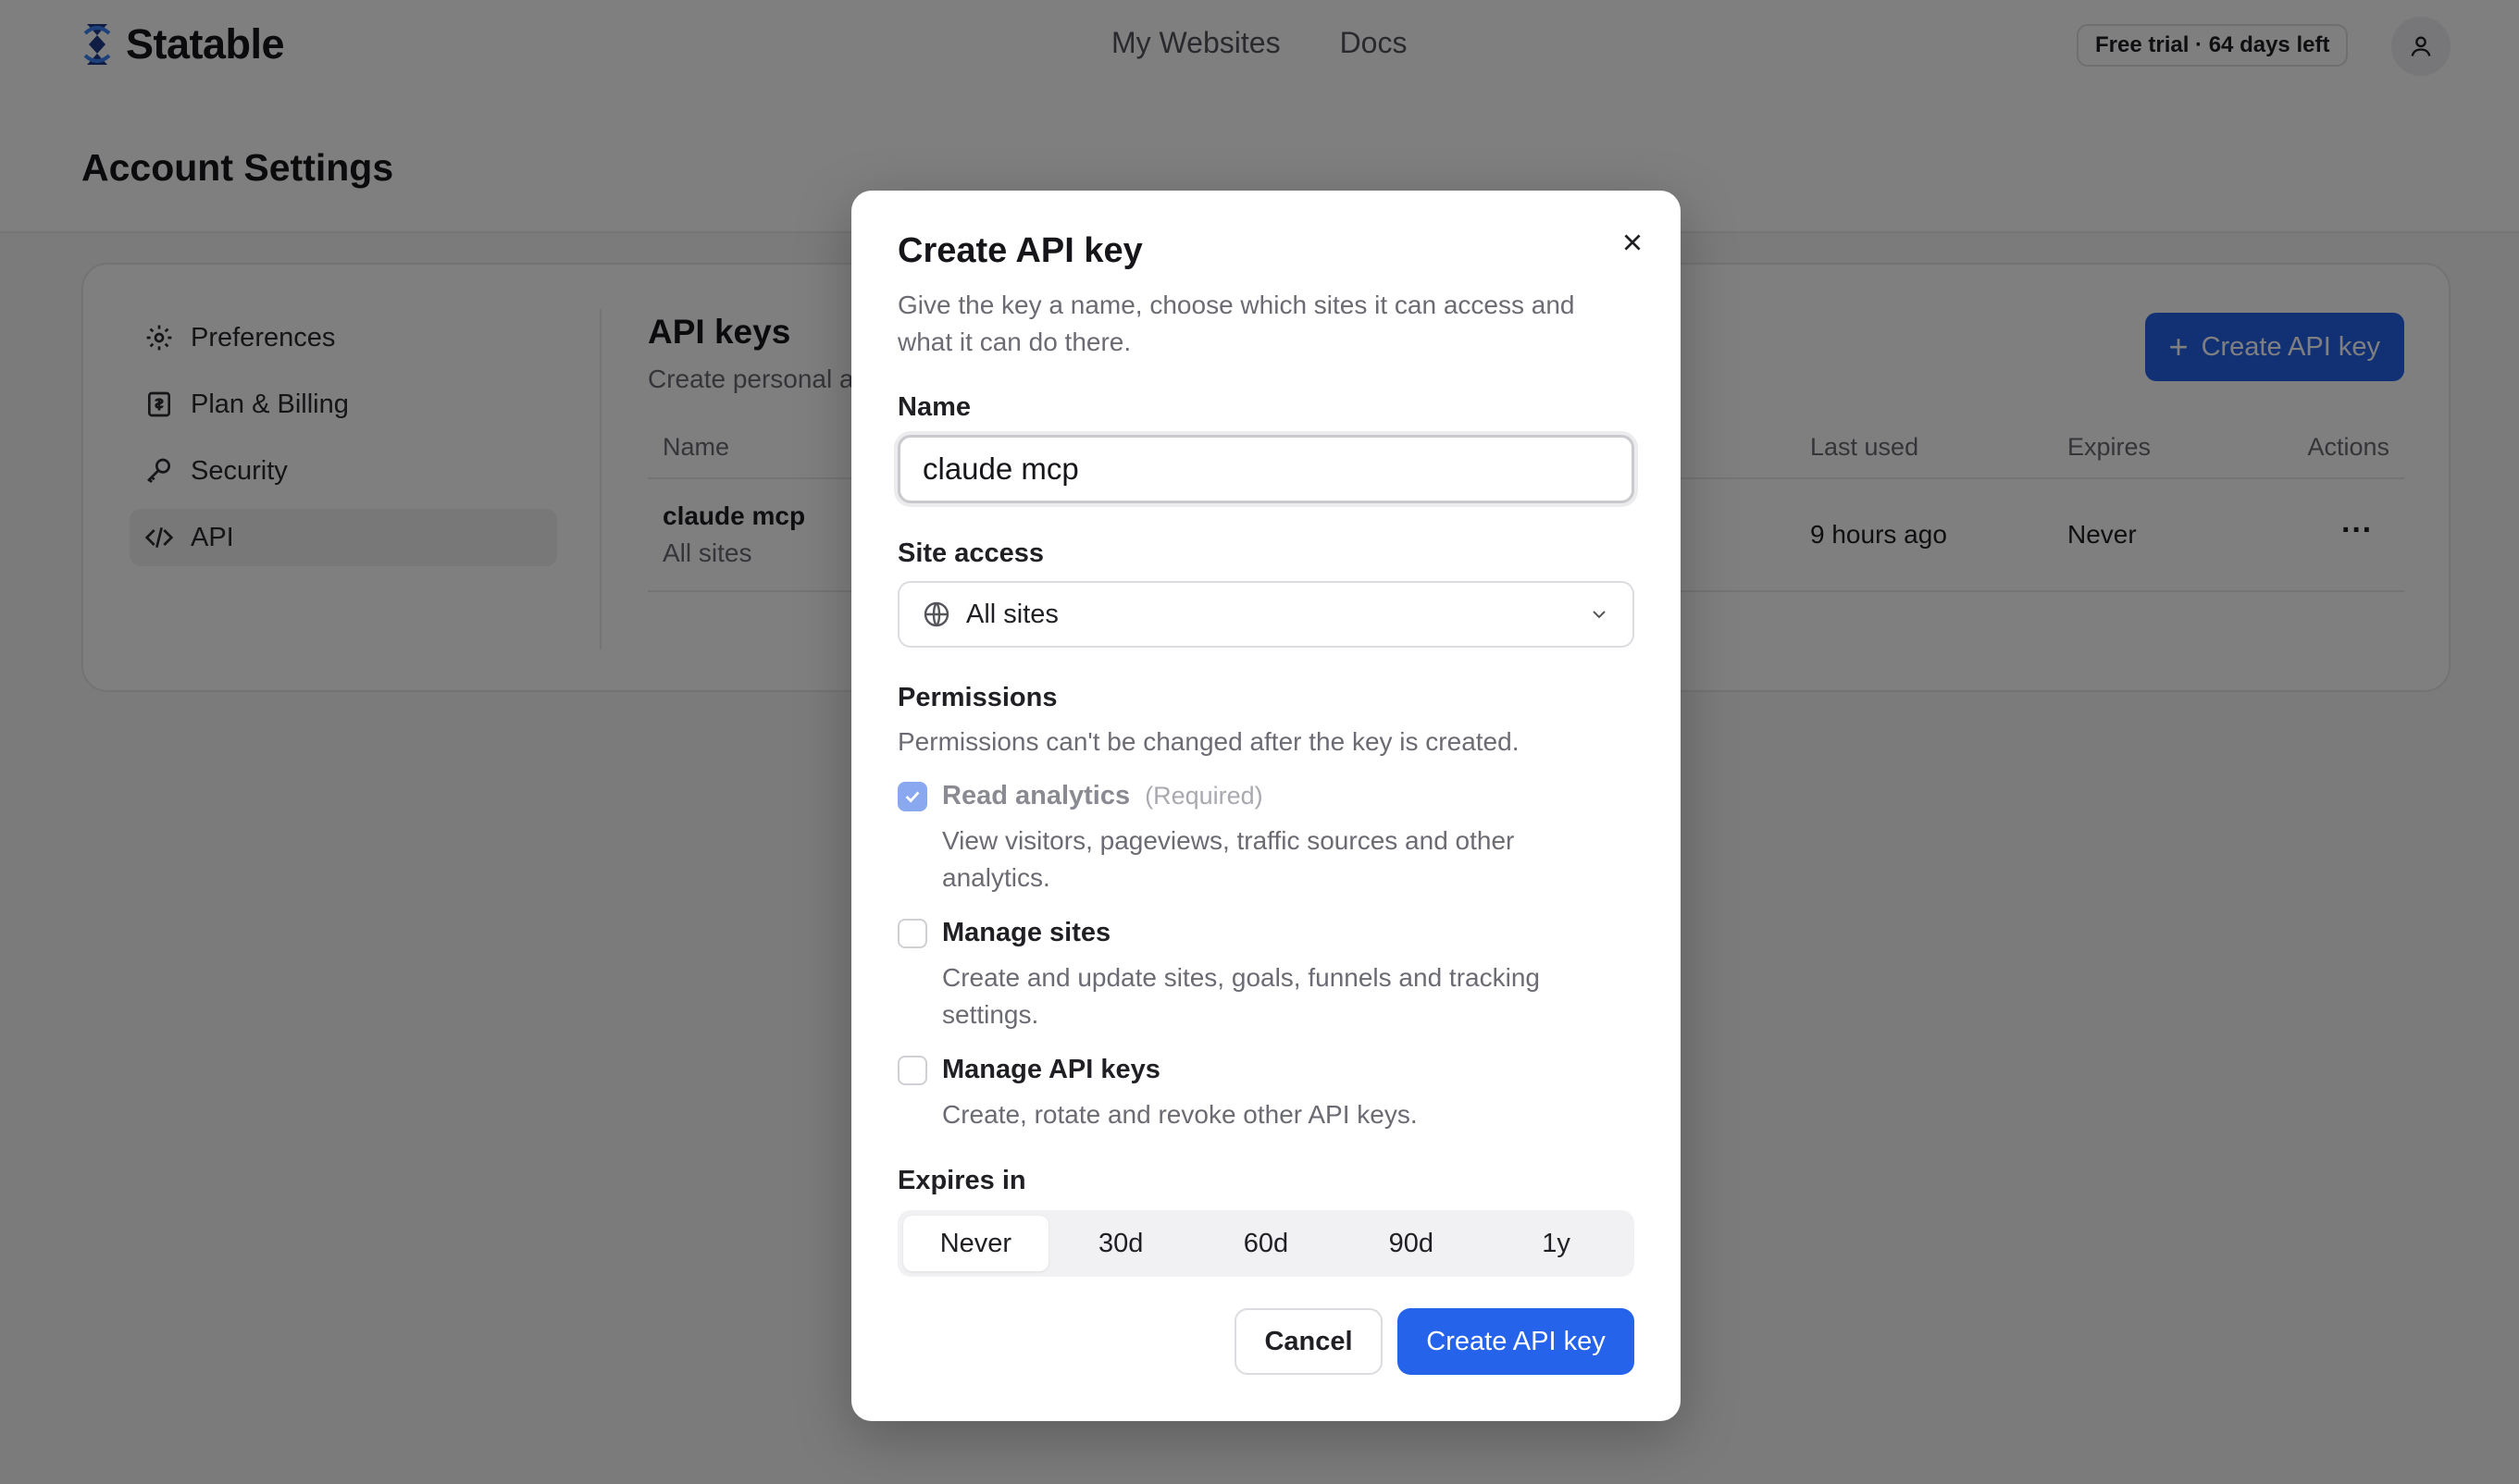 This screenshot has width=2519, height=1484. What do you see at coordinates (1121, 1244) in the screenshot?
I see `expires-option-30d: 30d` at bounding box center [1121, 1244].